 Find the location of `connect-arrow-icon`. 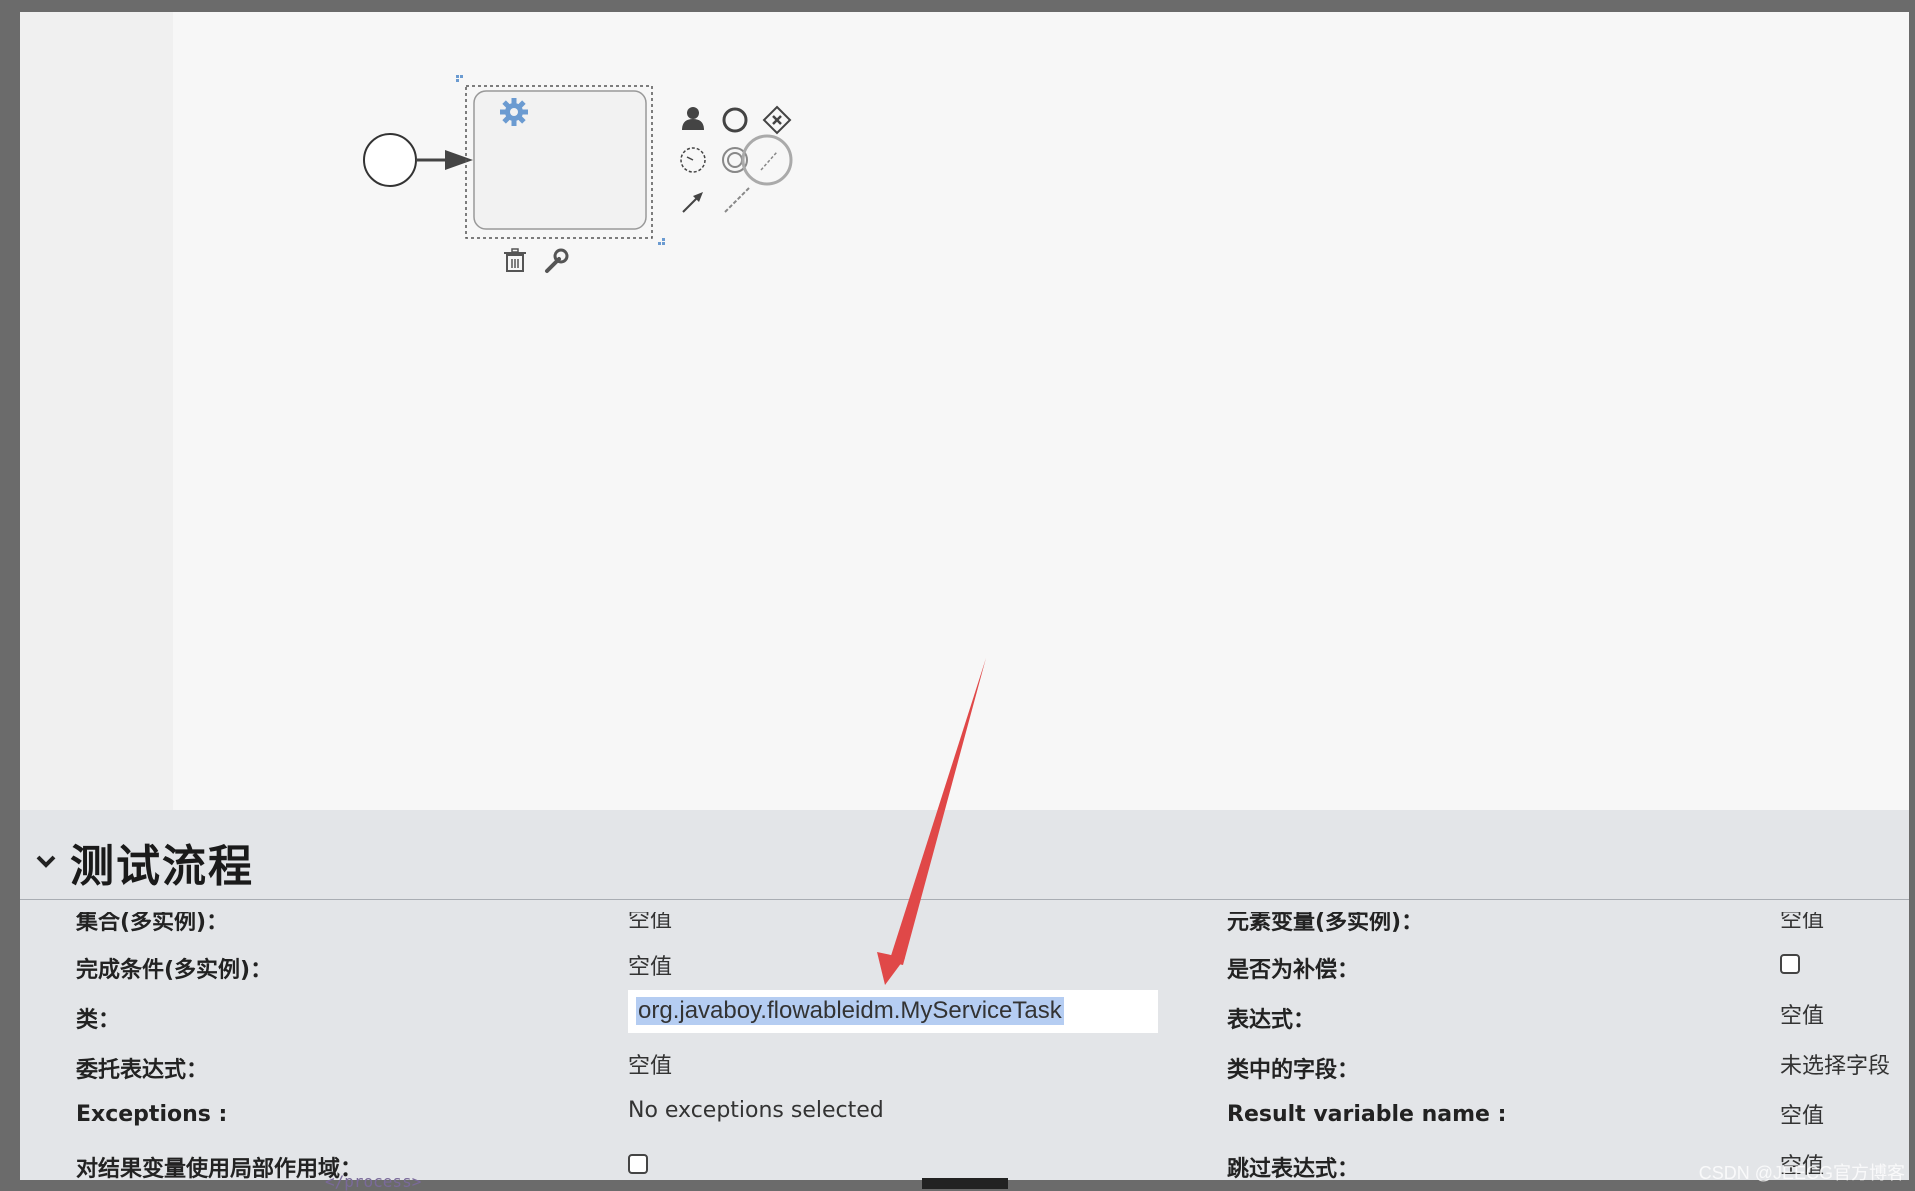

connect-arrow-icon is located at coordinates (692, 202).